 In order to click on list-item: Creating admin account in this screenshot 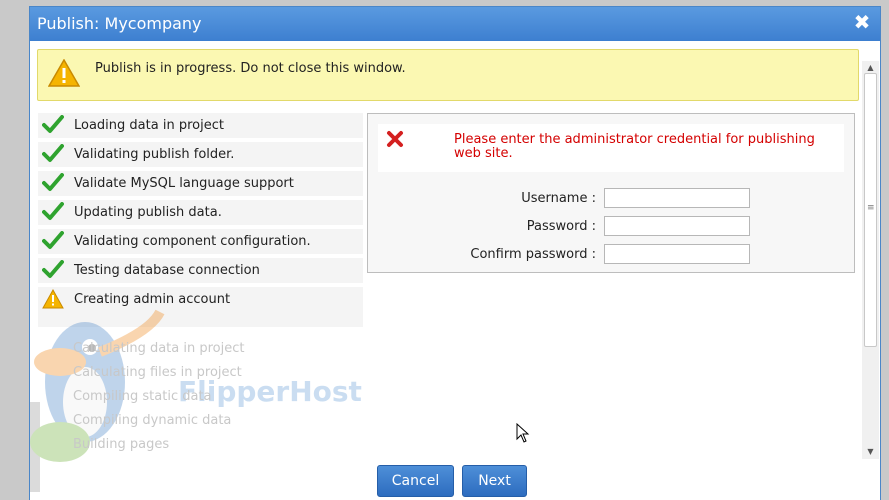, I will do `click(200, 307)`.